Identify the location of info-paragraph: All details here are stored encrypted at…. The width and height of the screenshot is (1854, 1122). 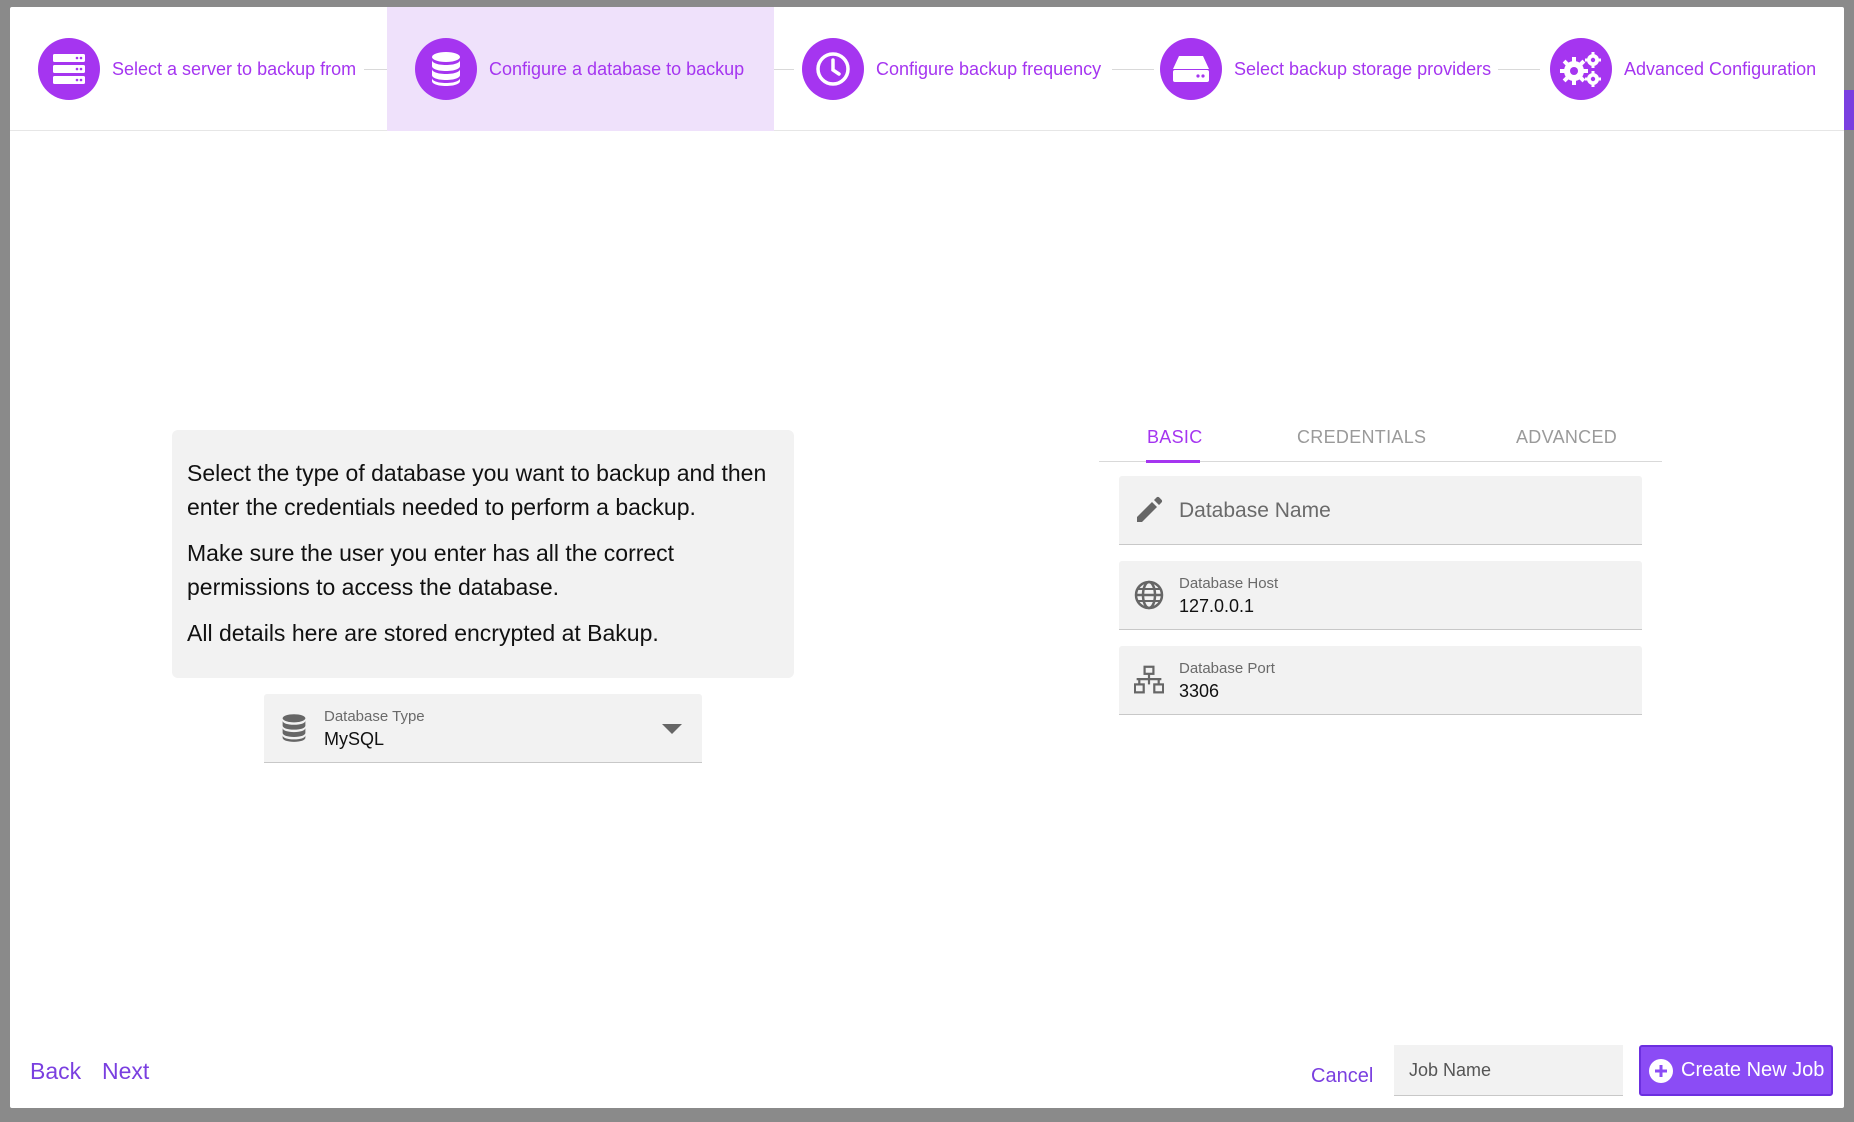
(423, 633).